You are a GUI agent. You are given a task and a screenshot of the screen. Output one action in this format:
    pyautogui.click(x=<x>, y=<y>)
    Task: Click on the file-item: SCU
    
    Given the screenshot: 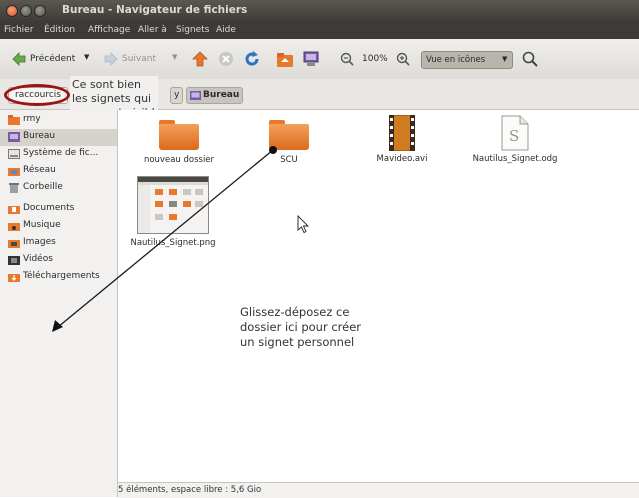 What is the action you would take?
    pyautogui.click(x=289, y=142)
    